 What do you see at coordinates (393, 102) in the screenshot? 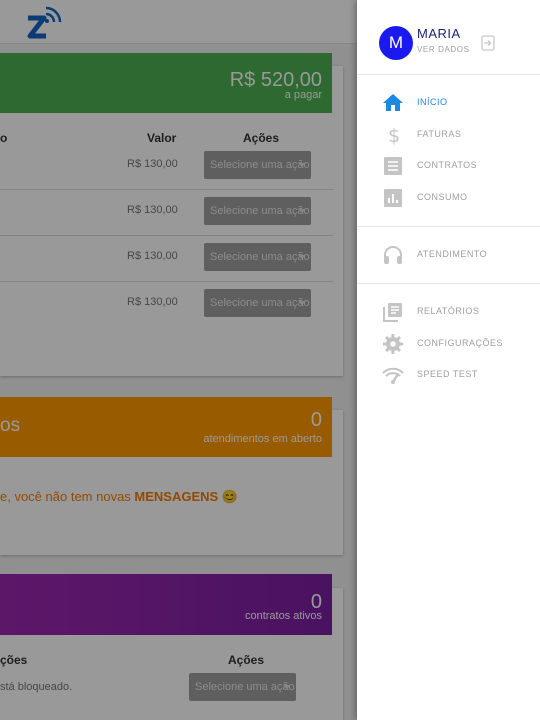
I see `home-icon` at bounding box center [393, 102].